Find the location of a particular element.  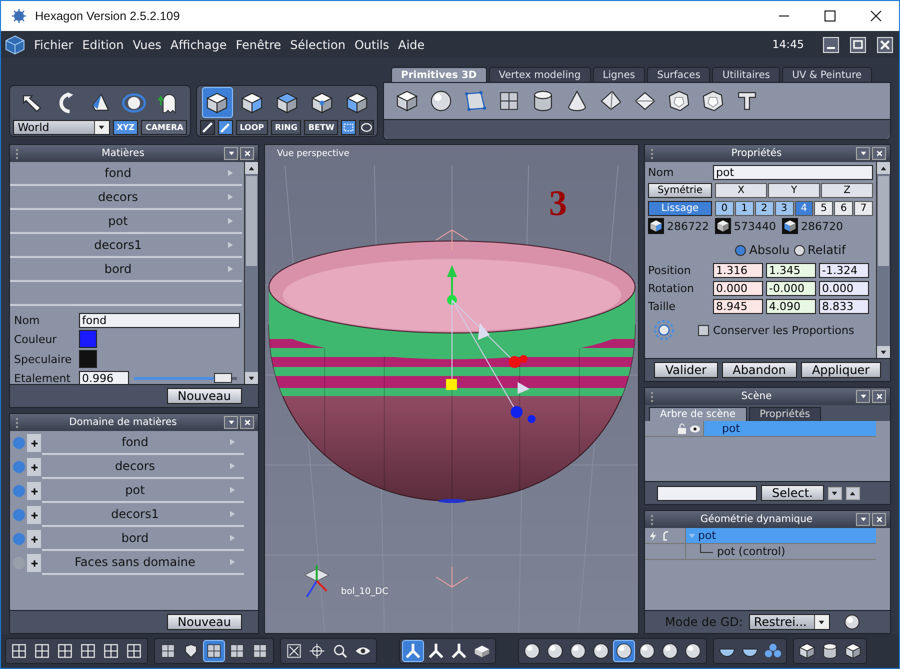

toolbar-tab: UV & Peinture is located at coordinates (827, 74).